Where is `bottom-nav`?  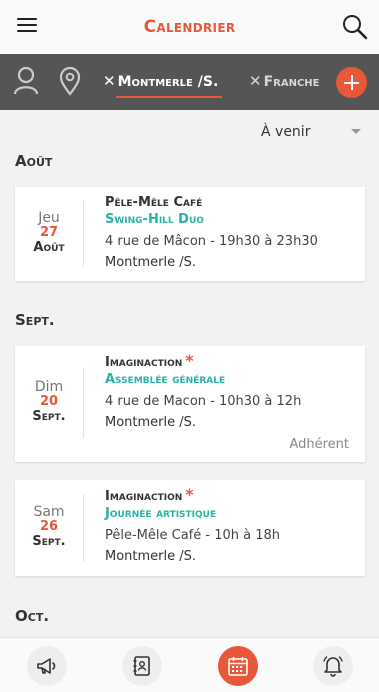
bottom-nav is located at coordinates (189, 664).